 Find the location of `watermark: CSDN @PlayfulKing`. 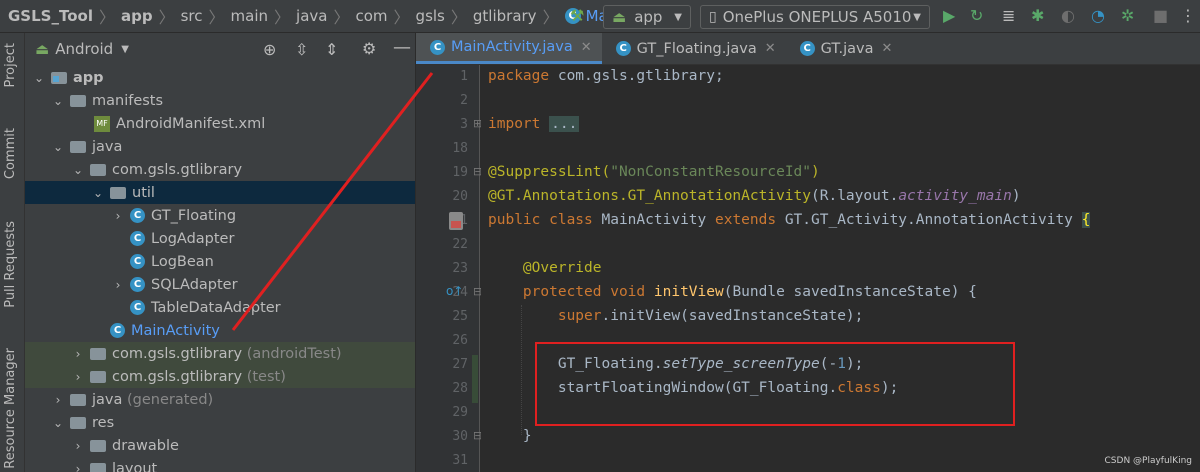

watermark: CSDN @PlayfulKing is located at coordinates (1148, 461).